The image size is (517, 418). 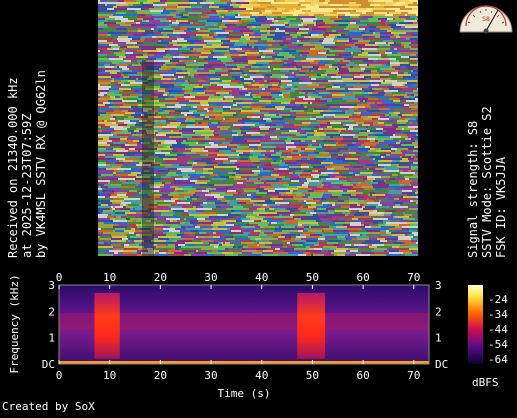 What do you see at coordinates (109, 375) in the screenshot?
I see `x-tick-label: 10` at bounding box center [109, 375].